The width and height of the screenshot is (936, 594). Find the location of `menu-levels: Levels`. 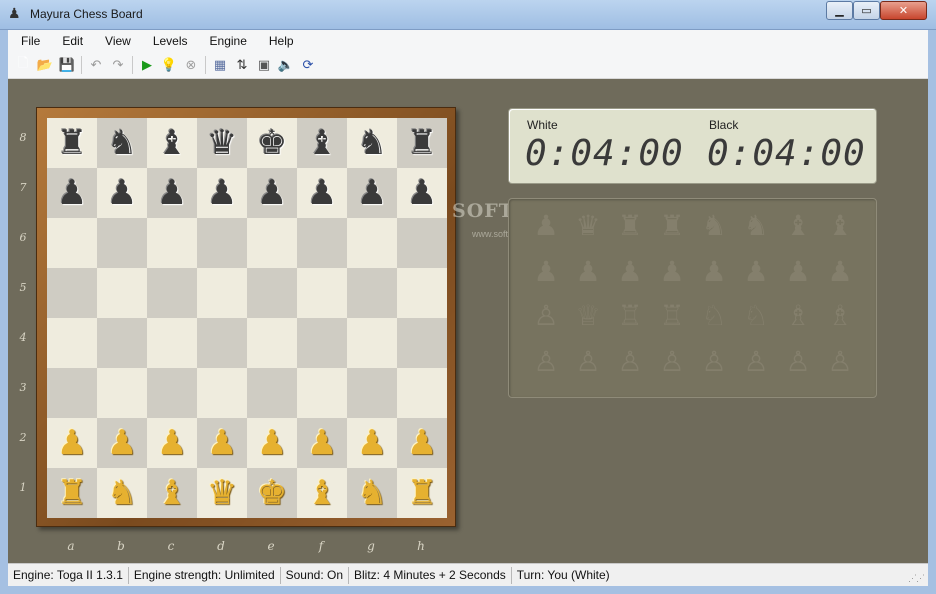

menu-levels: Levels is located at coordinates (168, 41).